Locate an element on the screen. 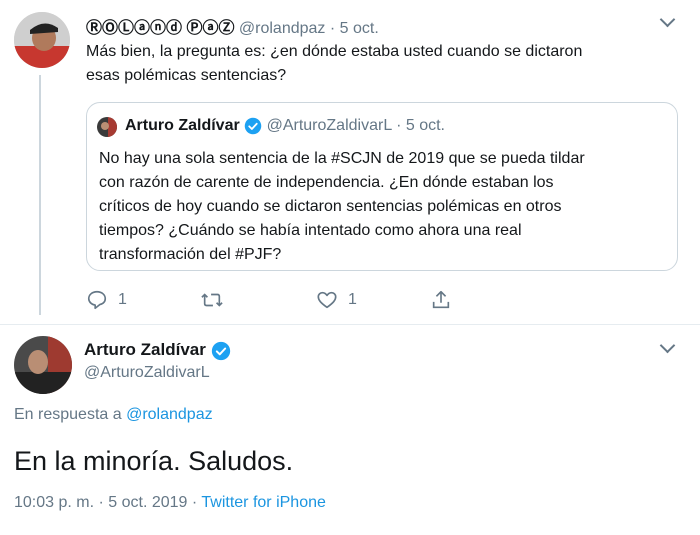 The height and width of the screenshot is (535, 700). reply-context: En respuesta a @rolandpaz is located at coordinates (113, 415).